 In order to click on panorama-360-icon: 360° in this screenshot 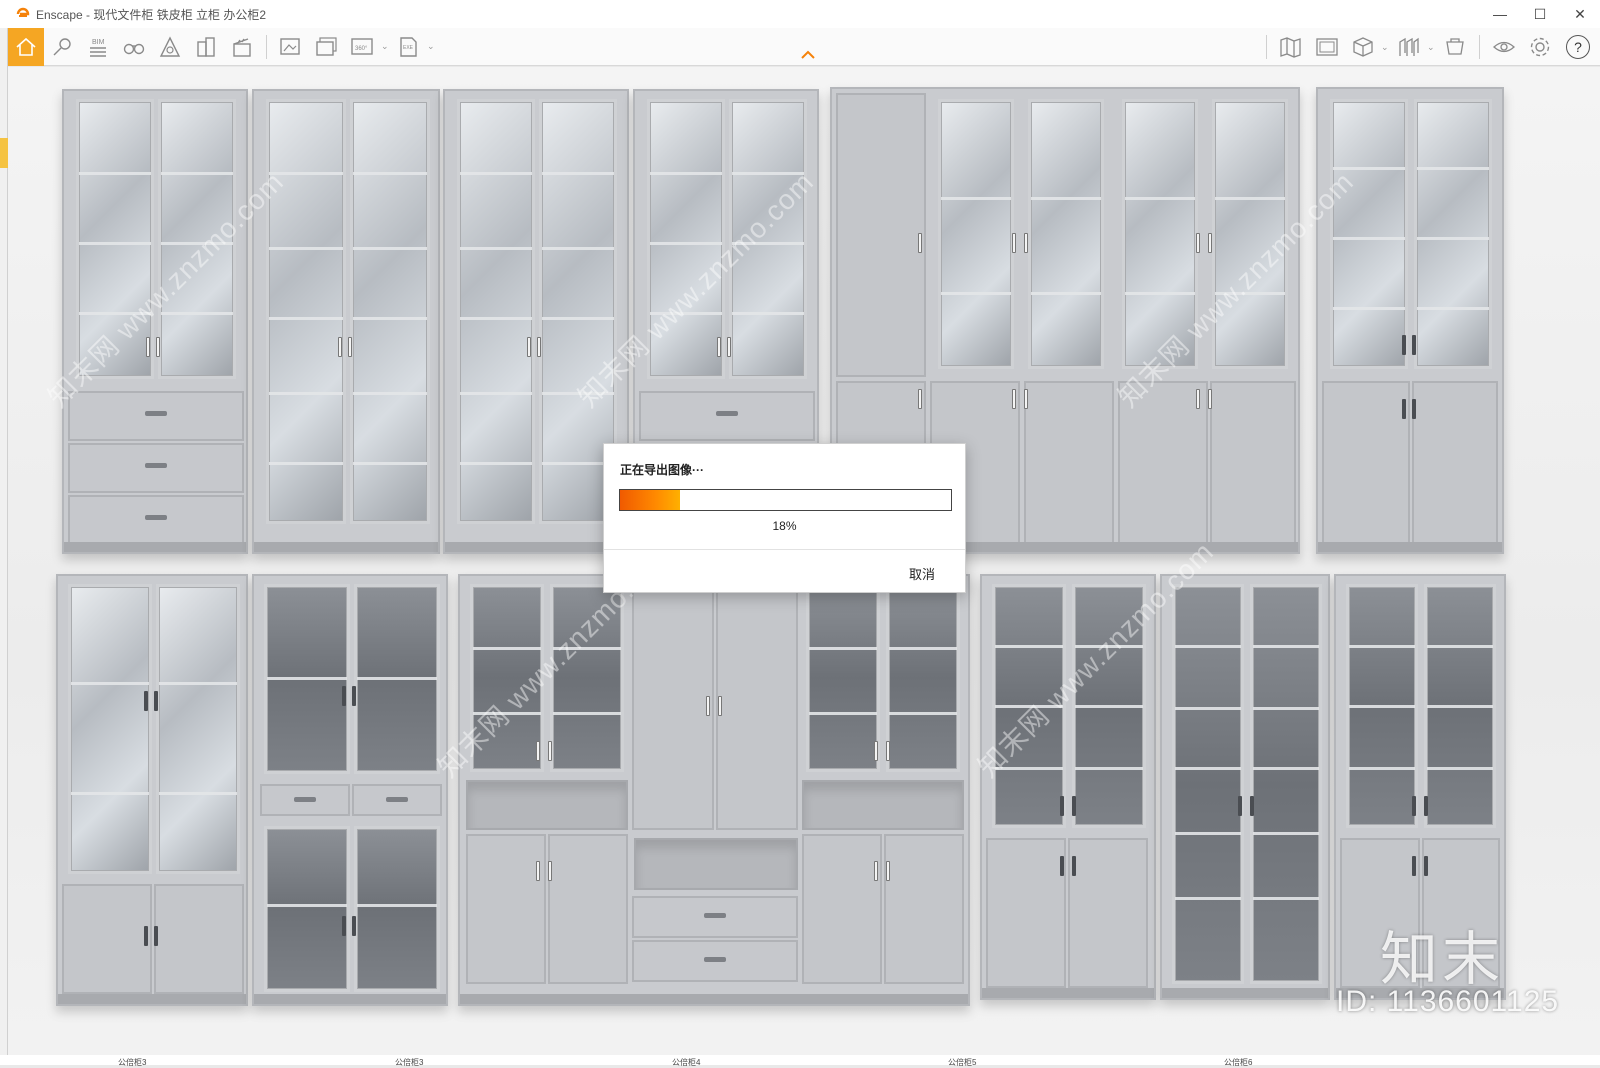, I will do `click(362, 46)`.